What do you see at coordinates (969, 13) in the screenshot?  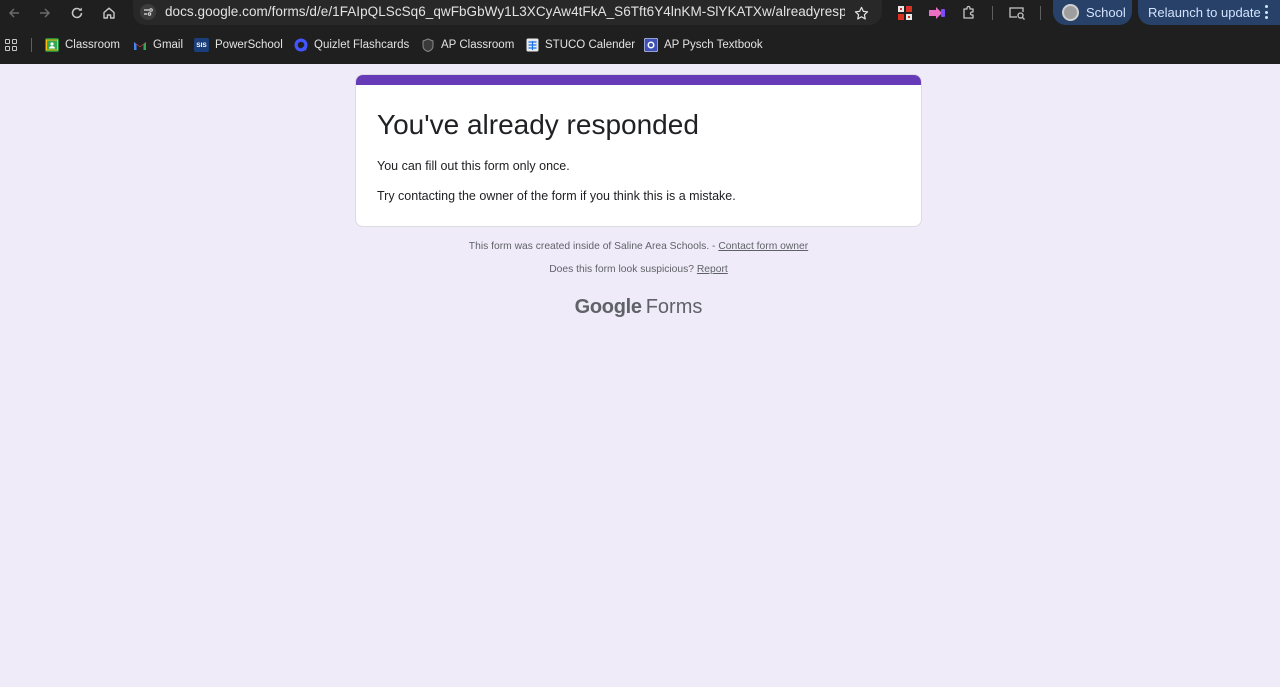 I see `extensions-puzzle-icon` at bounding box center [969, 13].